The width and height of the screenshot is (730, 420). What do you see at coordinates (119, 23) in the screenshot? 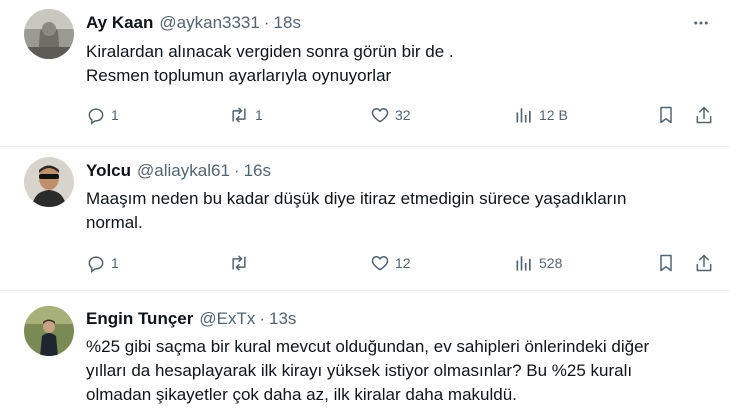
I see `display-name: Ay Kaan` at bounding box center [119, 23].